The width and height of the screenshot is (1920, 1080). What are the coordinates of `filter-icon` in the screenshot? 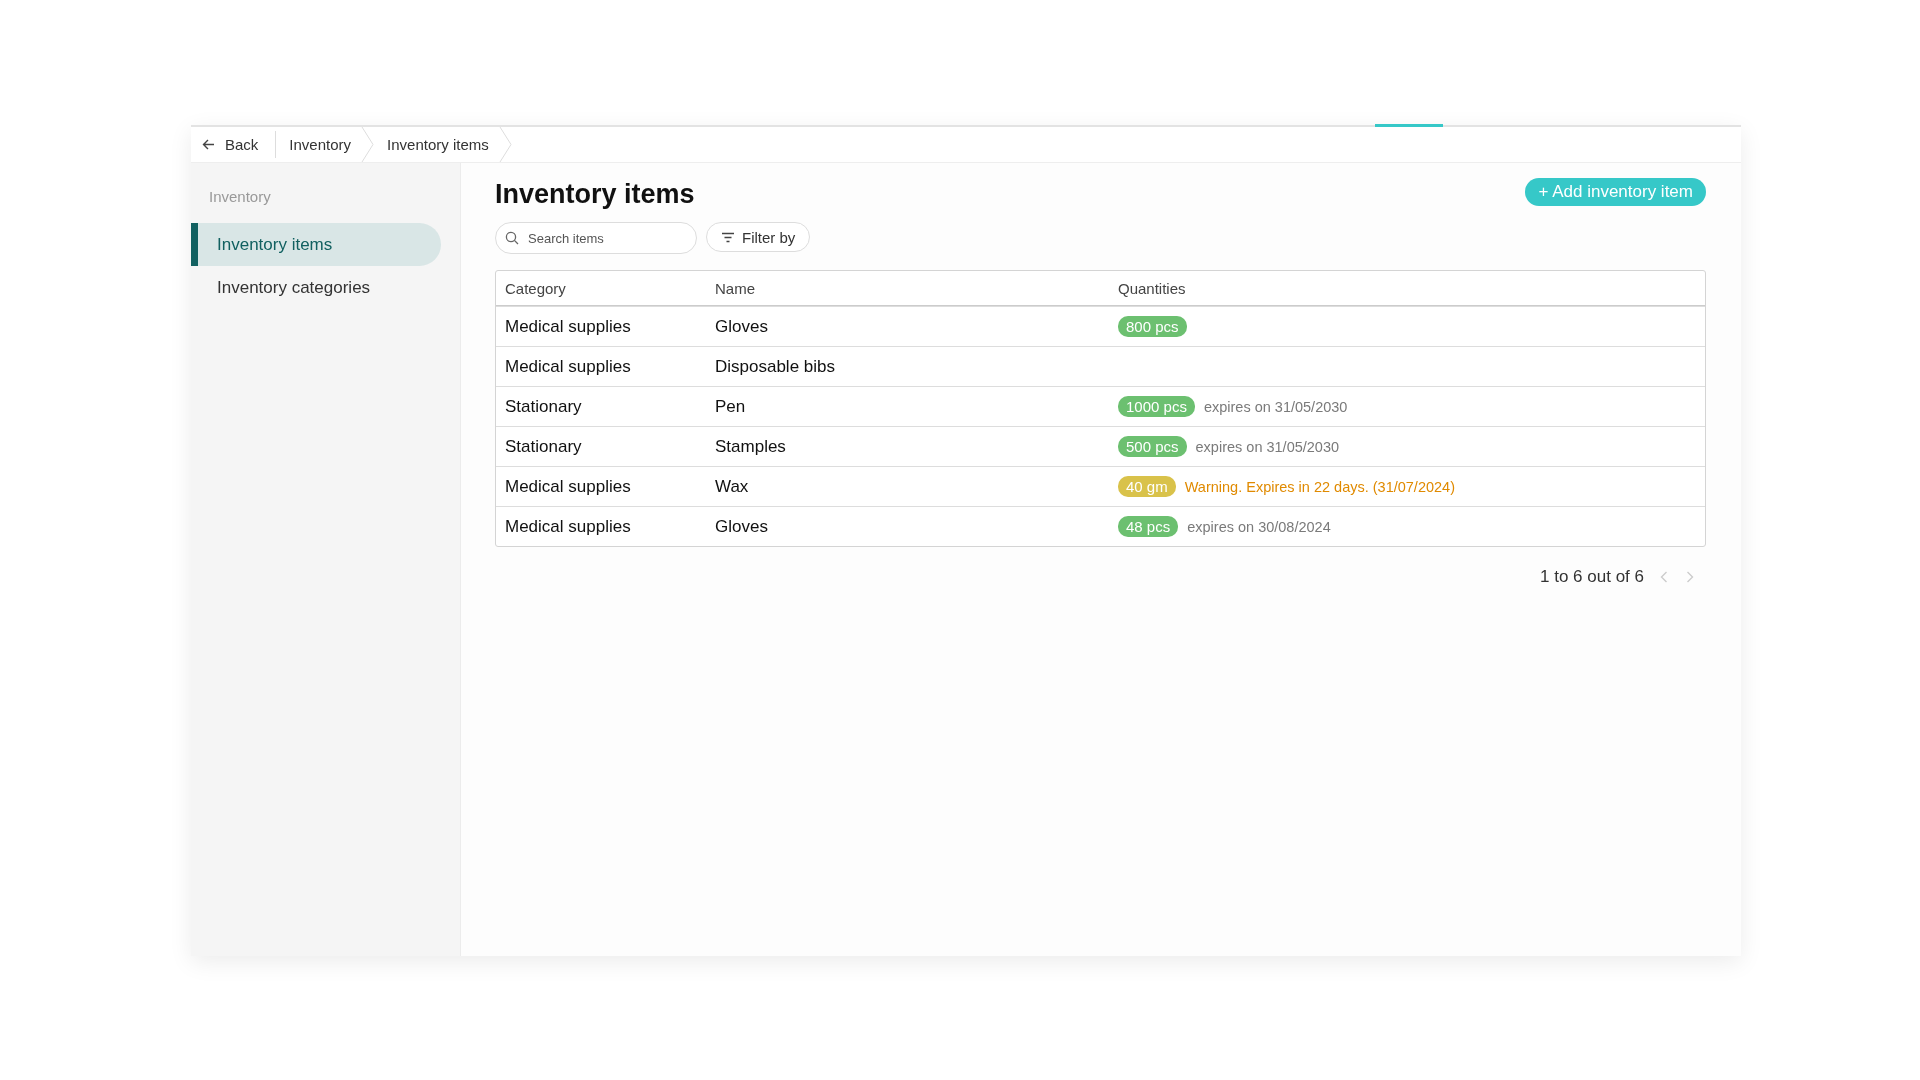 It's located at (728, 237).